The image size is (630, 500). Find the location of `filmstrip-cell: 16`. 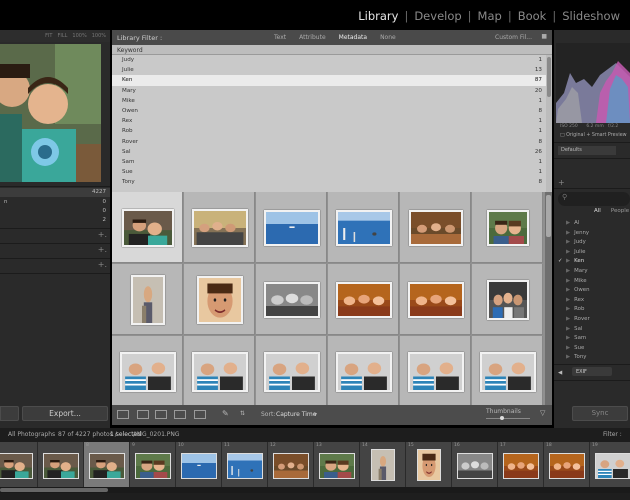

filmstrip-cell: 16 is located at coordinates (475, 464).